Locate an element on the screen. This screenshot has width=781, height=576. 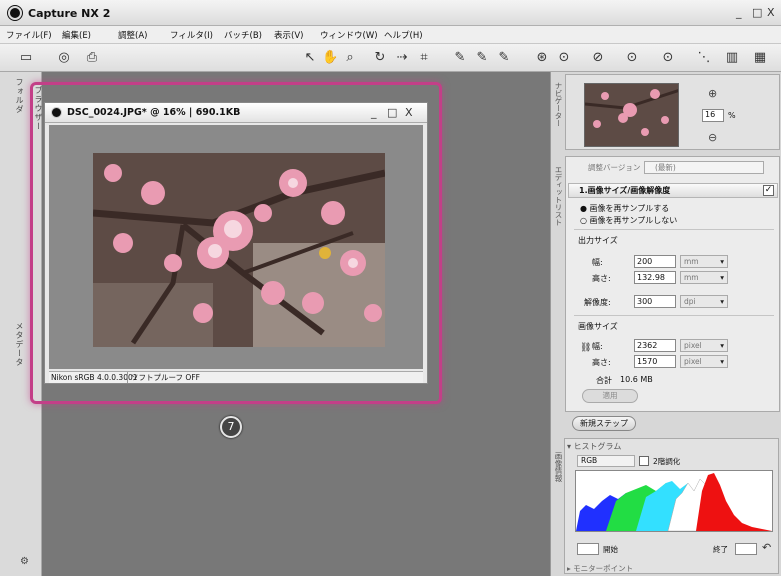
start-label: 開始 is located at coordinates (610, 549).